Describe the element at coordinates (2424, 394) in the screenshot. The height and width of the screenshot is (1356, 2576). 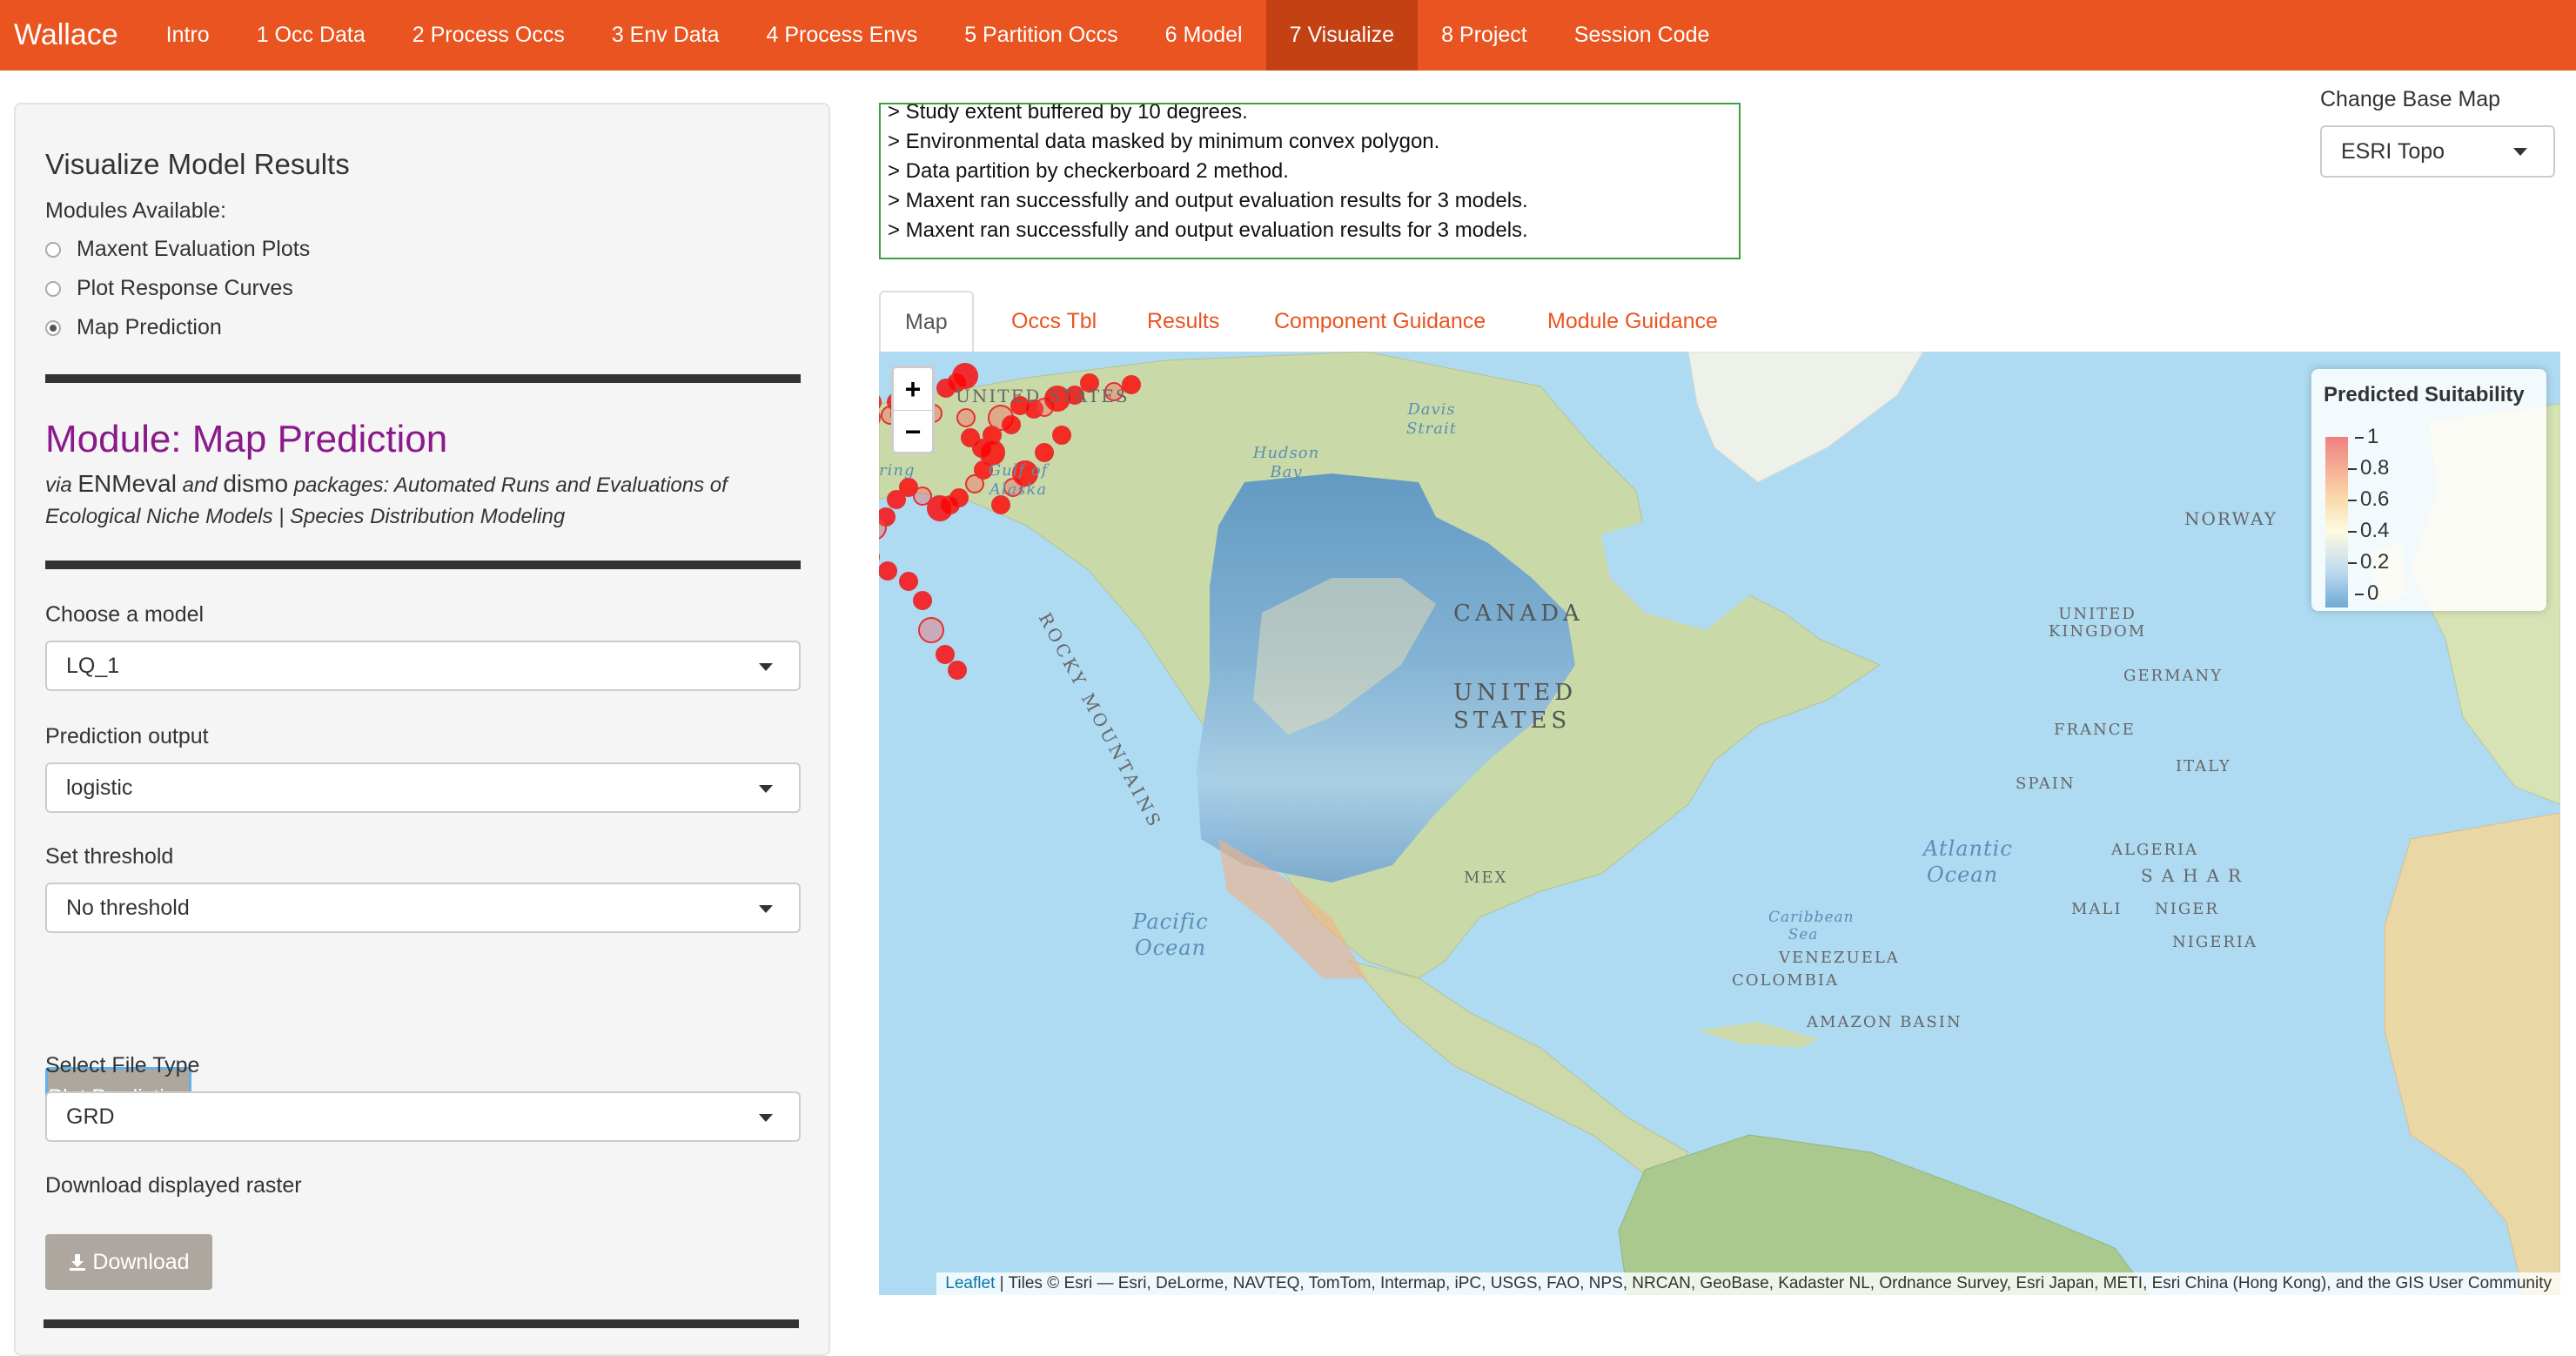
I see `legend-title: Predicted Suitability` at that location.